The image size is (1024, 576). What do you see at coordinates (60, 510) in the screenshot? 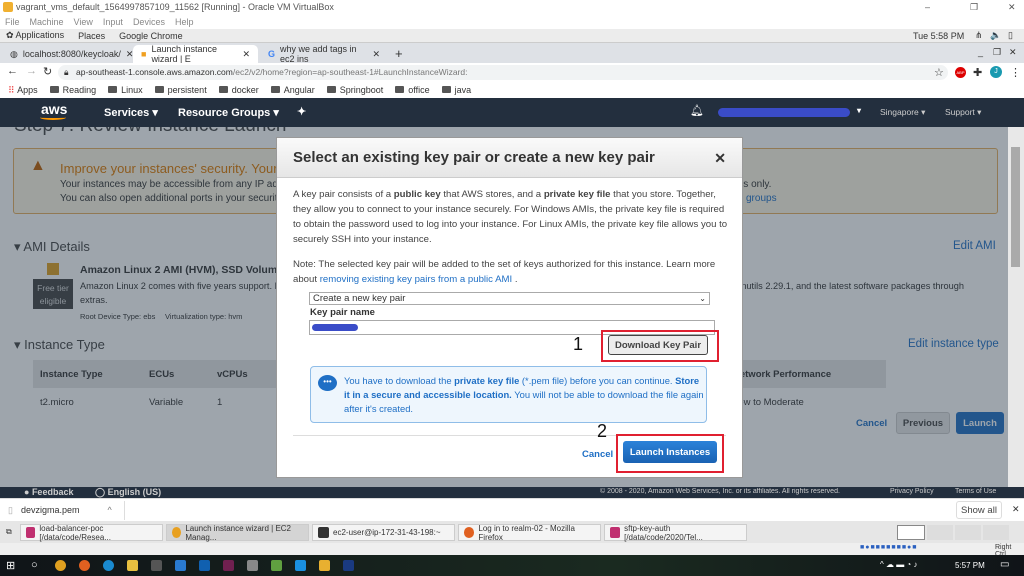
I see `download-item: ▯ devzigma.pem ^` at bounding box center [60, 510].